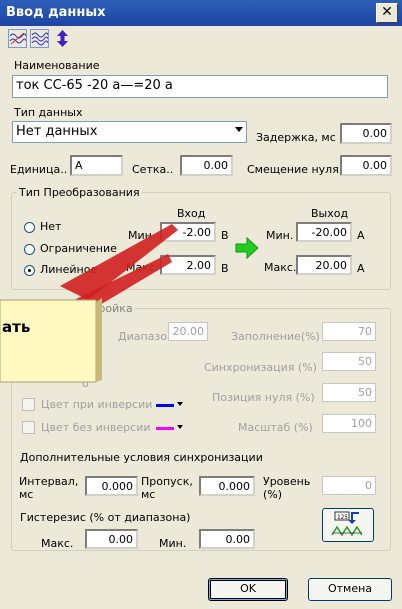 The width and height of the screenshot is (402, 609). What do you see at coordinates (260, 367) in the screenshot?
I see `sync-label: Синхронизация (%)` at bounding box center [260, 367].